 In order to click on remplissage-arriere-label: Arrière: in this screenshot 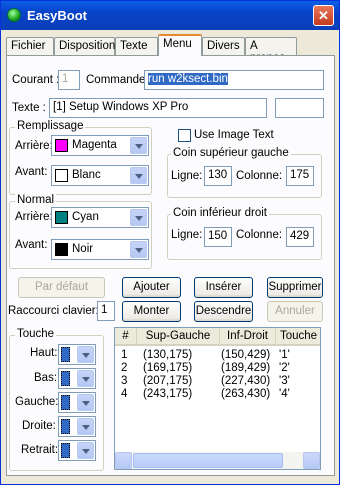, I will do `click(34, 146)`.